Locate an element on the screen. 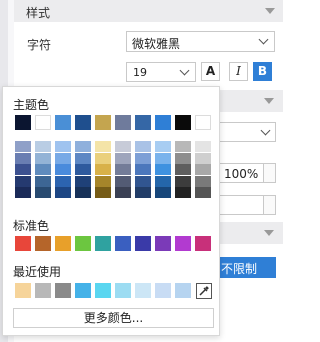 The image size is (320, 342). style-section-header is located at coordinates (148, 11).